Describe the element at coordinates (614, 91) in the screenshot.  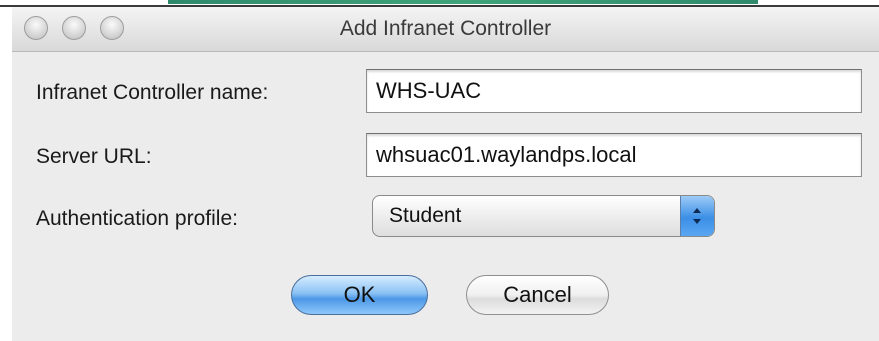
I see `controller-name-input` at that location.